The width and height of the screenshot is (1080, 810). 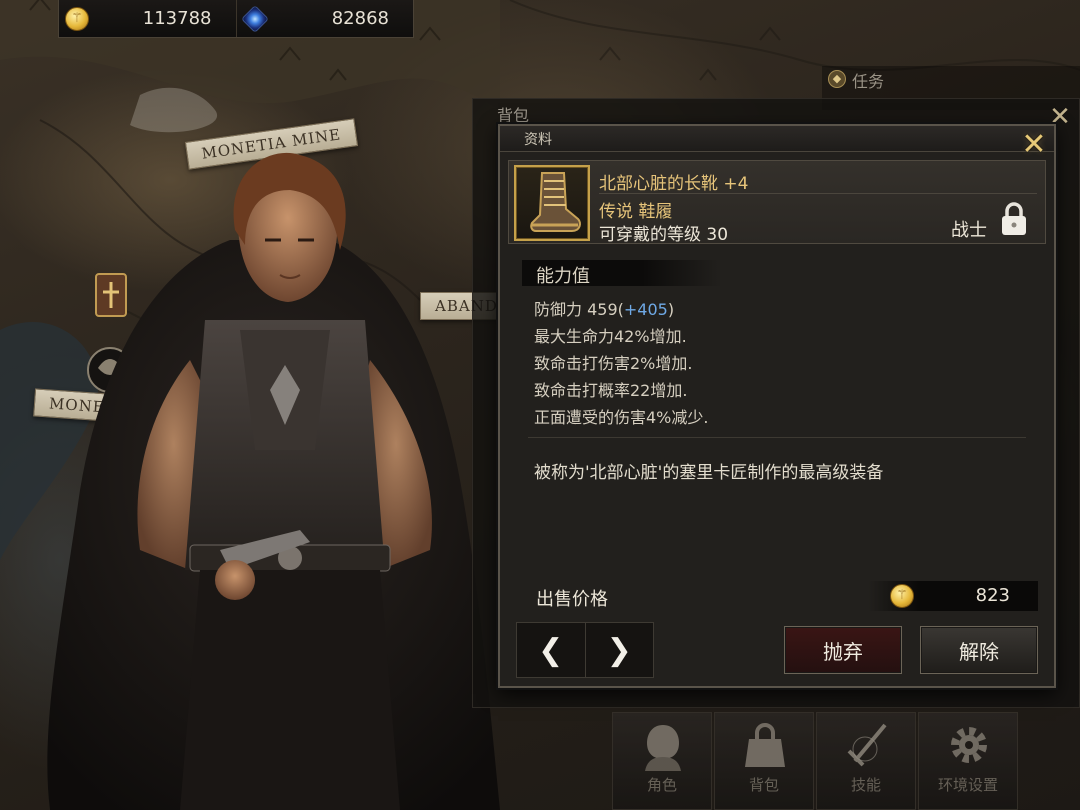 What do you see at coordinates (837, 79) in the screenshot?
I see `quest-icon: ◆` at bounding box center [837, 79].